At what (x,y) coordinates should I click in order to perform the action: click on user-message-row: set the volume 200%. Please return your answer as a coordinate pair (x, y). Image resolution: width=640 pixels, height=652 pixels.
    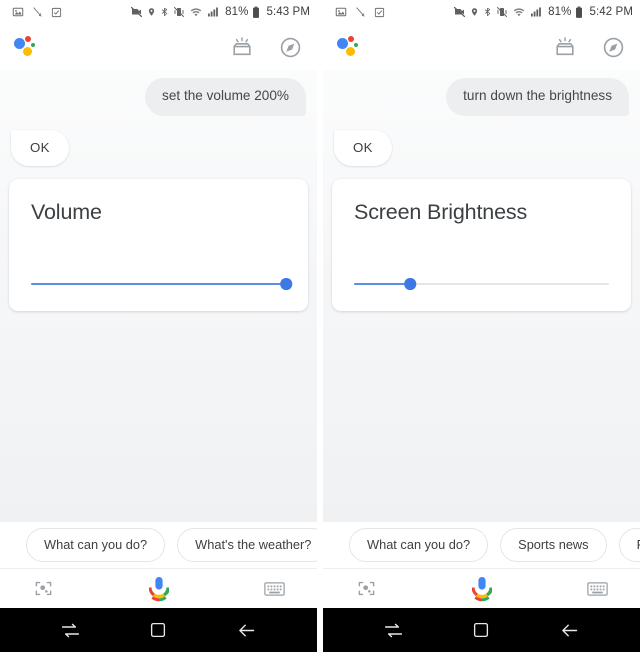
    Looking at the image, I should click on (158, 97).